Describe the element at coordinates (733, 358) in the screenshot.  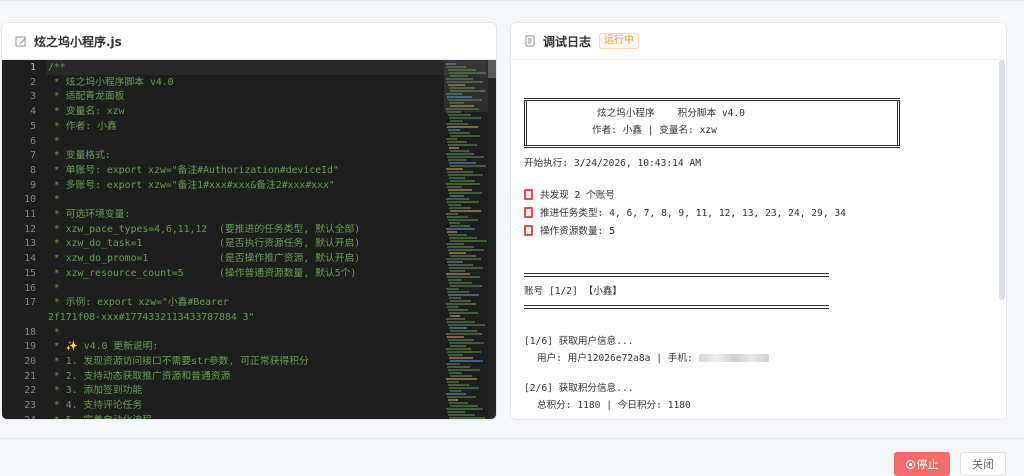
I see `masked-phone` at that location.